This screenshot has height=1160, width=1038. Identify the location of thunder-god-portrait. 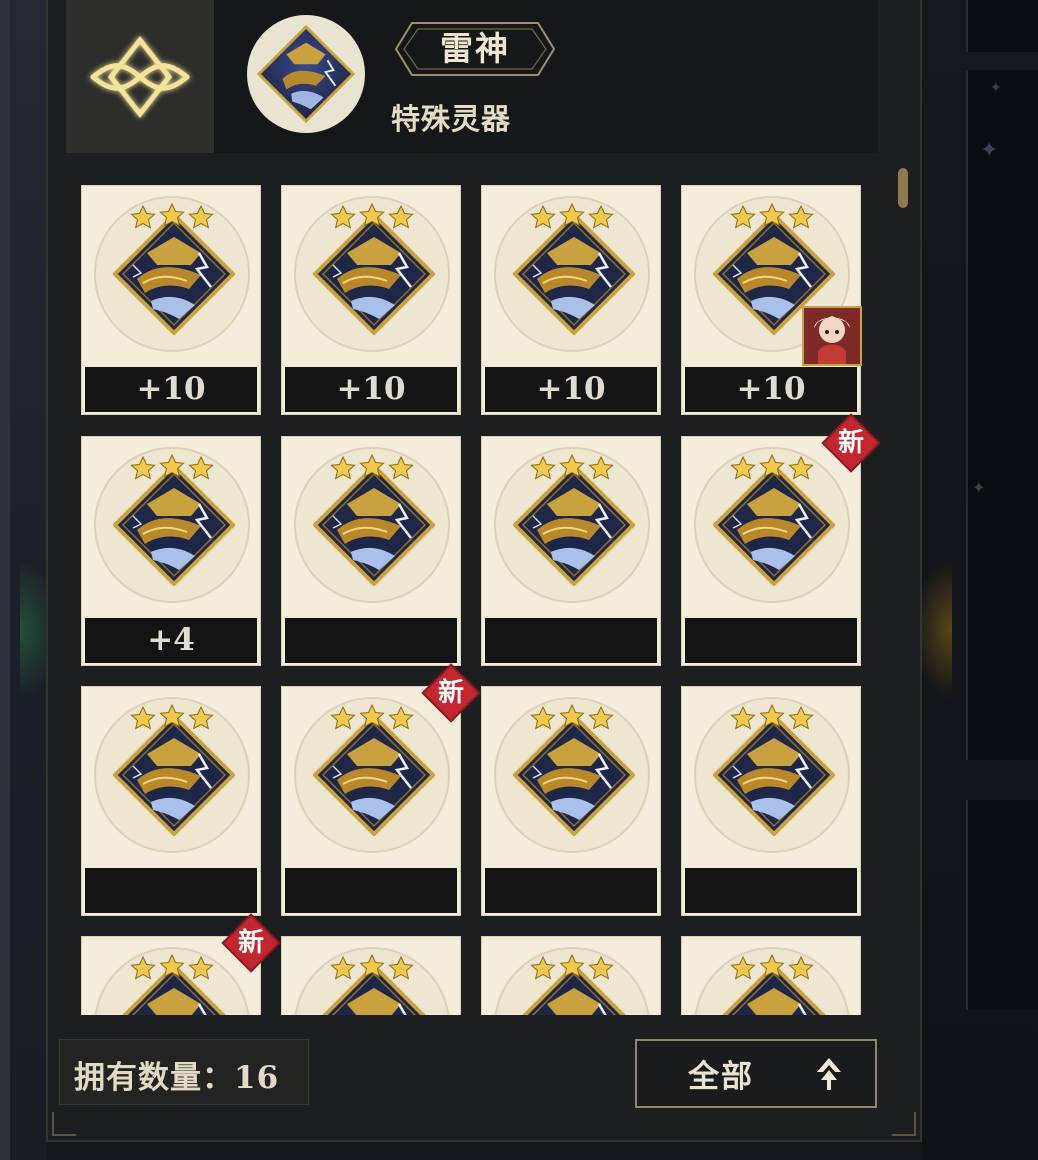
(306, 74).